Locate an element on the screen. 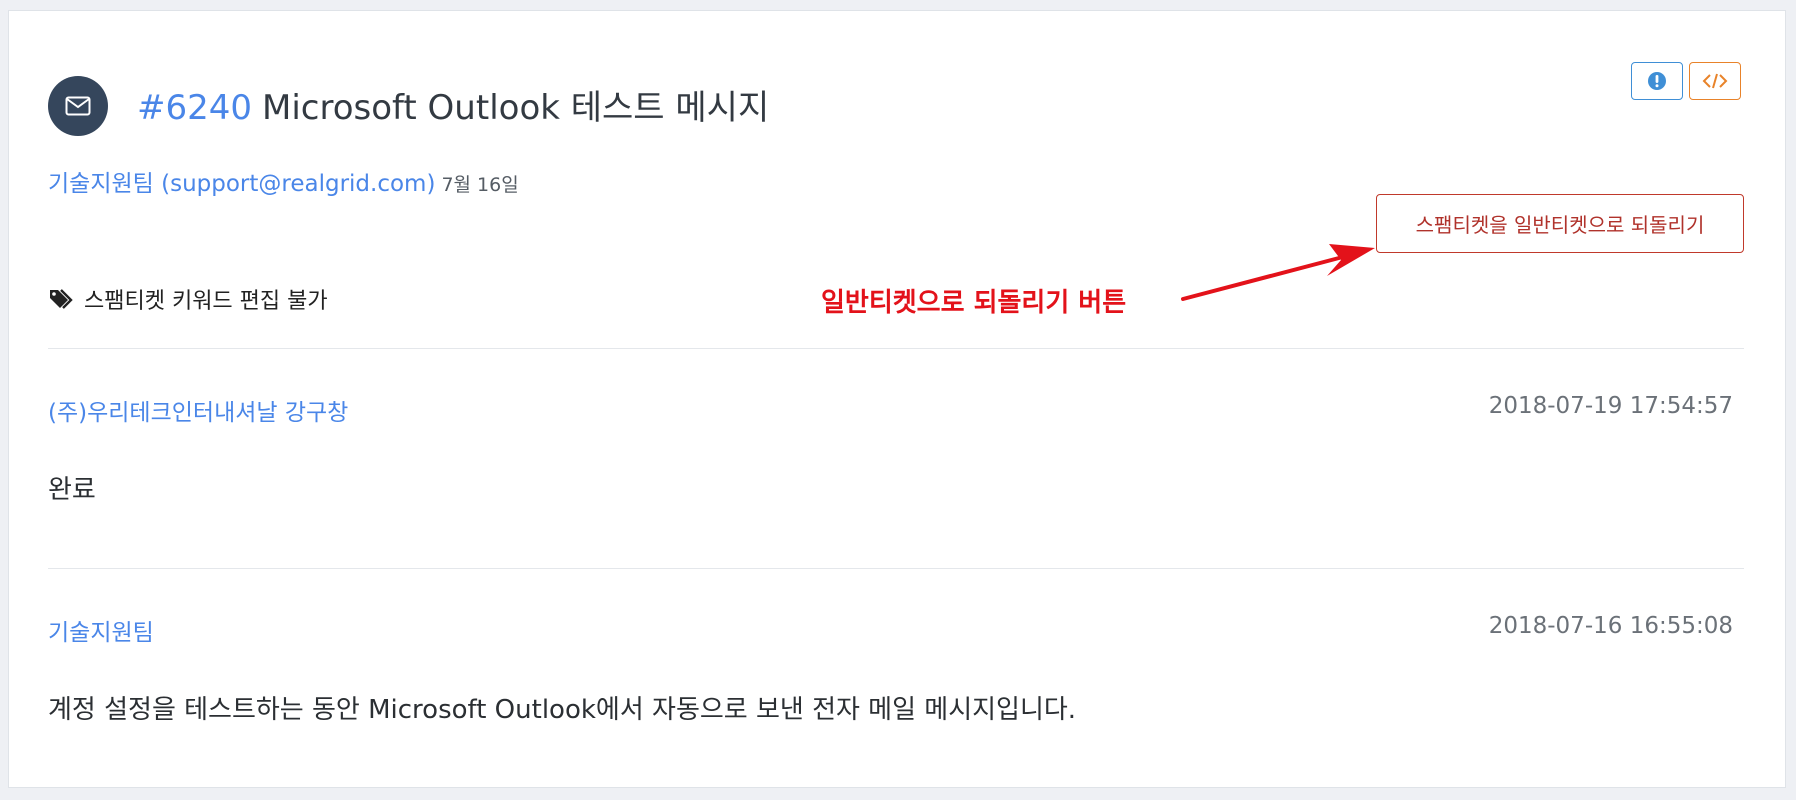  annotation-arrow-icon is located at coordinates (1278, 272).